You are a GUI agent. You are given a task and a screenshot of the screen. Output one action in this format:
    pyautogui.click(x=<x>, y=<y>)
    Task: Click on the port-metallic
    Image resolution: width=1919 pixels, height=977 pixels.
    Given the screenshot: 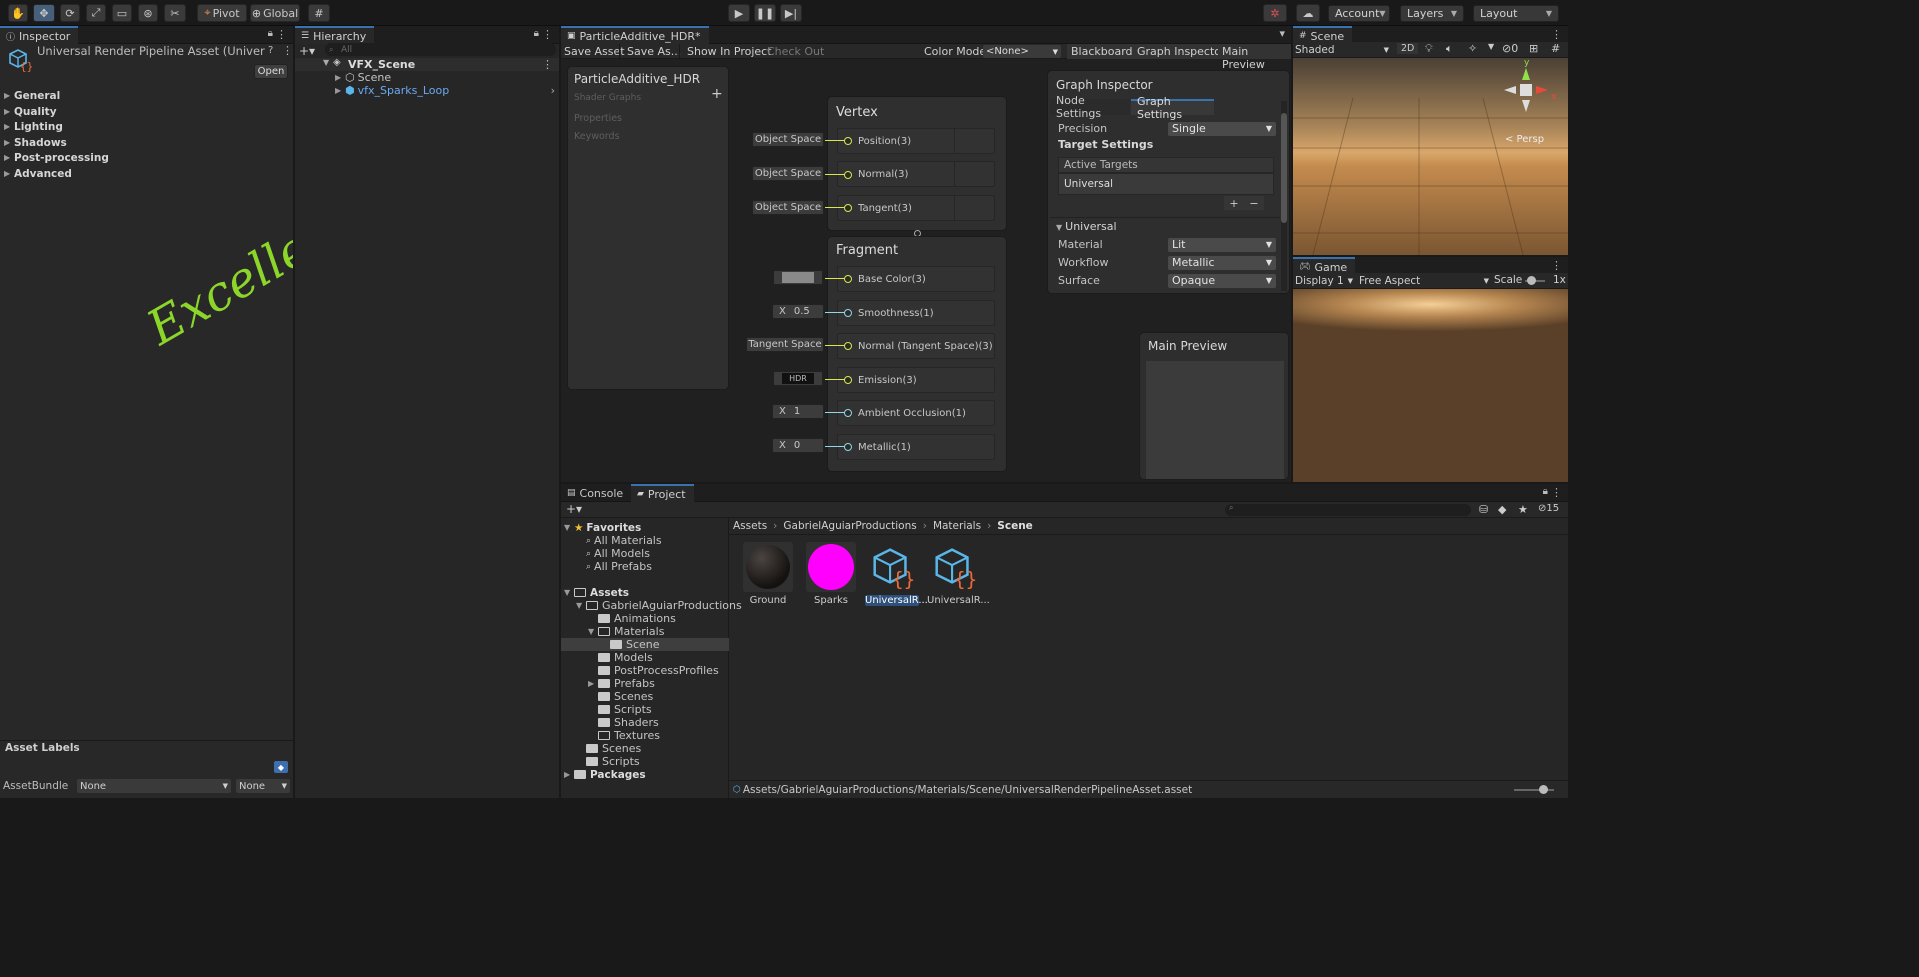 What is the action you would take?
    pyautogui.click(x=848, y=447)
    